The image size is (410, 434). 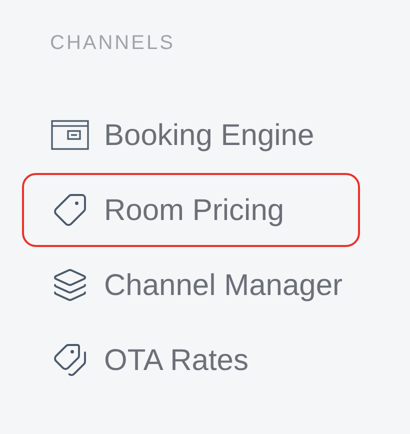 I want to click on sidebar-item: Channel Manager, so click(x=191, y=285).